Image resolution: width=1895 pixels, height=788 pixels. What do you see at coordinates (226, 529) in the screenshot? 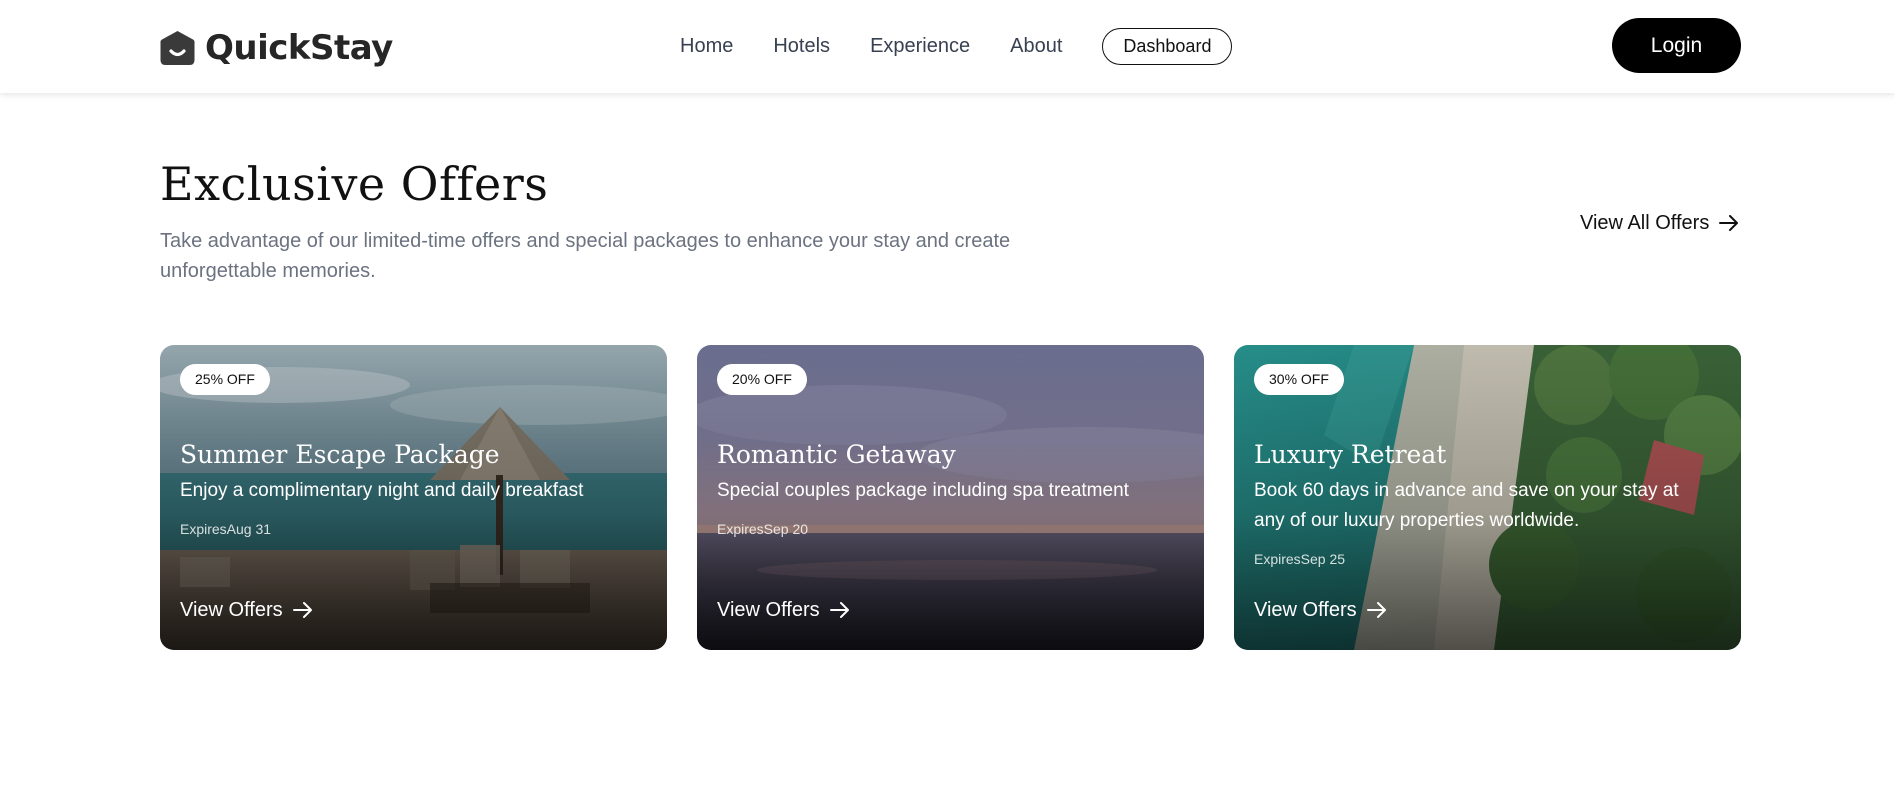
I see `offer-expiry: ExpiresAug 31` at bounding box center [226, 529].